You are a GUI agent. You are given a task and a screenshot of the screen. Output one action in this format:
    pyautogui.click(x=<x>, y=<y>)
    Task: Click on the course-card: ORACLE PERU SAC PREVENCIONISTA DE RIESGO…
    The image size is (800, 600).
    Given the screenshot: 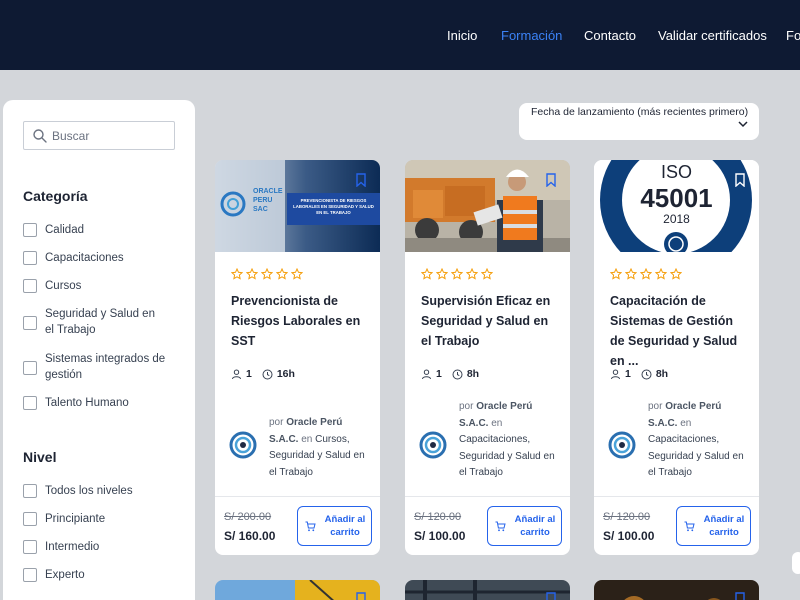 What is the action you would take?
    pyautogui.click(x=297, y=357)
    